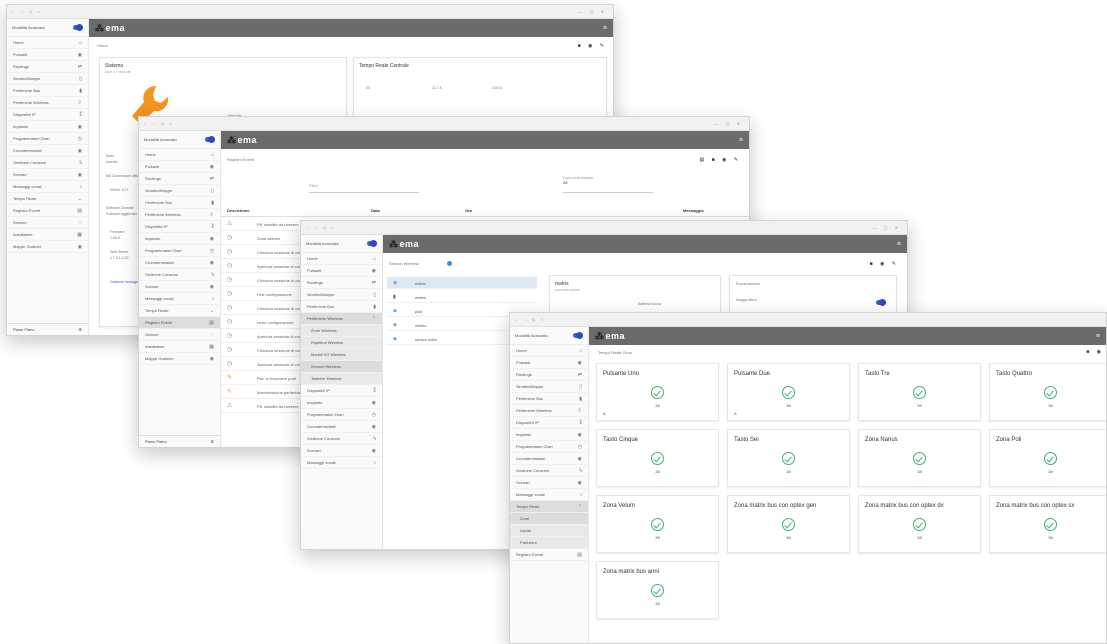 The height and width of the screenshot is (644, 1107). Describe the element at coordinates (341, 355) in the screenshot. I see `sidebar-subitem-moduli-io: Moduli I/O Wireless` at that location.